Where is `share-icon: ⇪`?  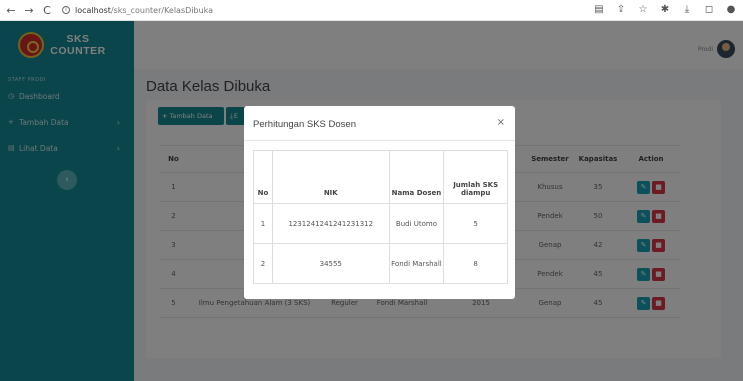
share-icon: ⇪ is located at coordinates (621, 9).